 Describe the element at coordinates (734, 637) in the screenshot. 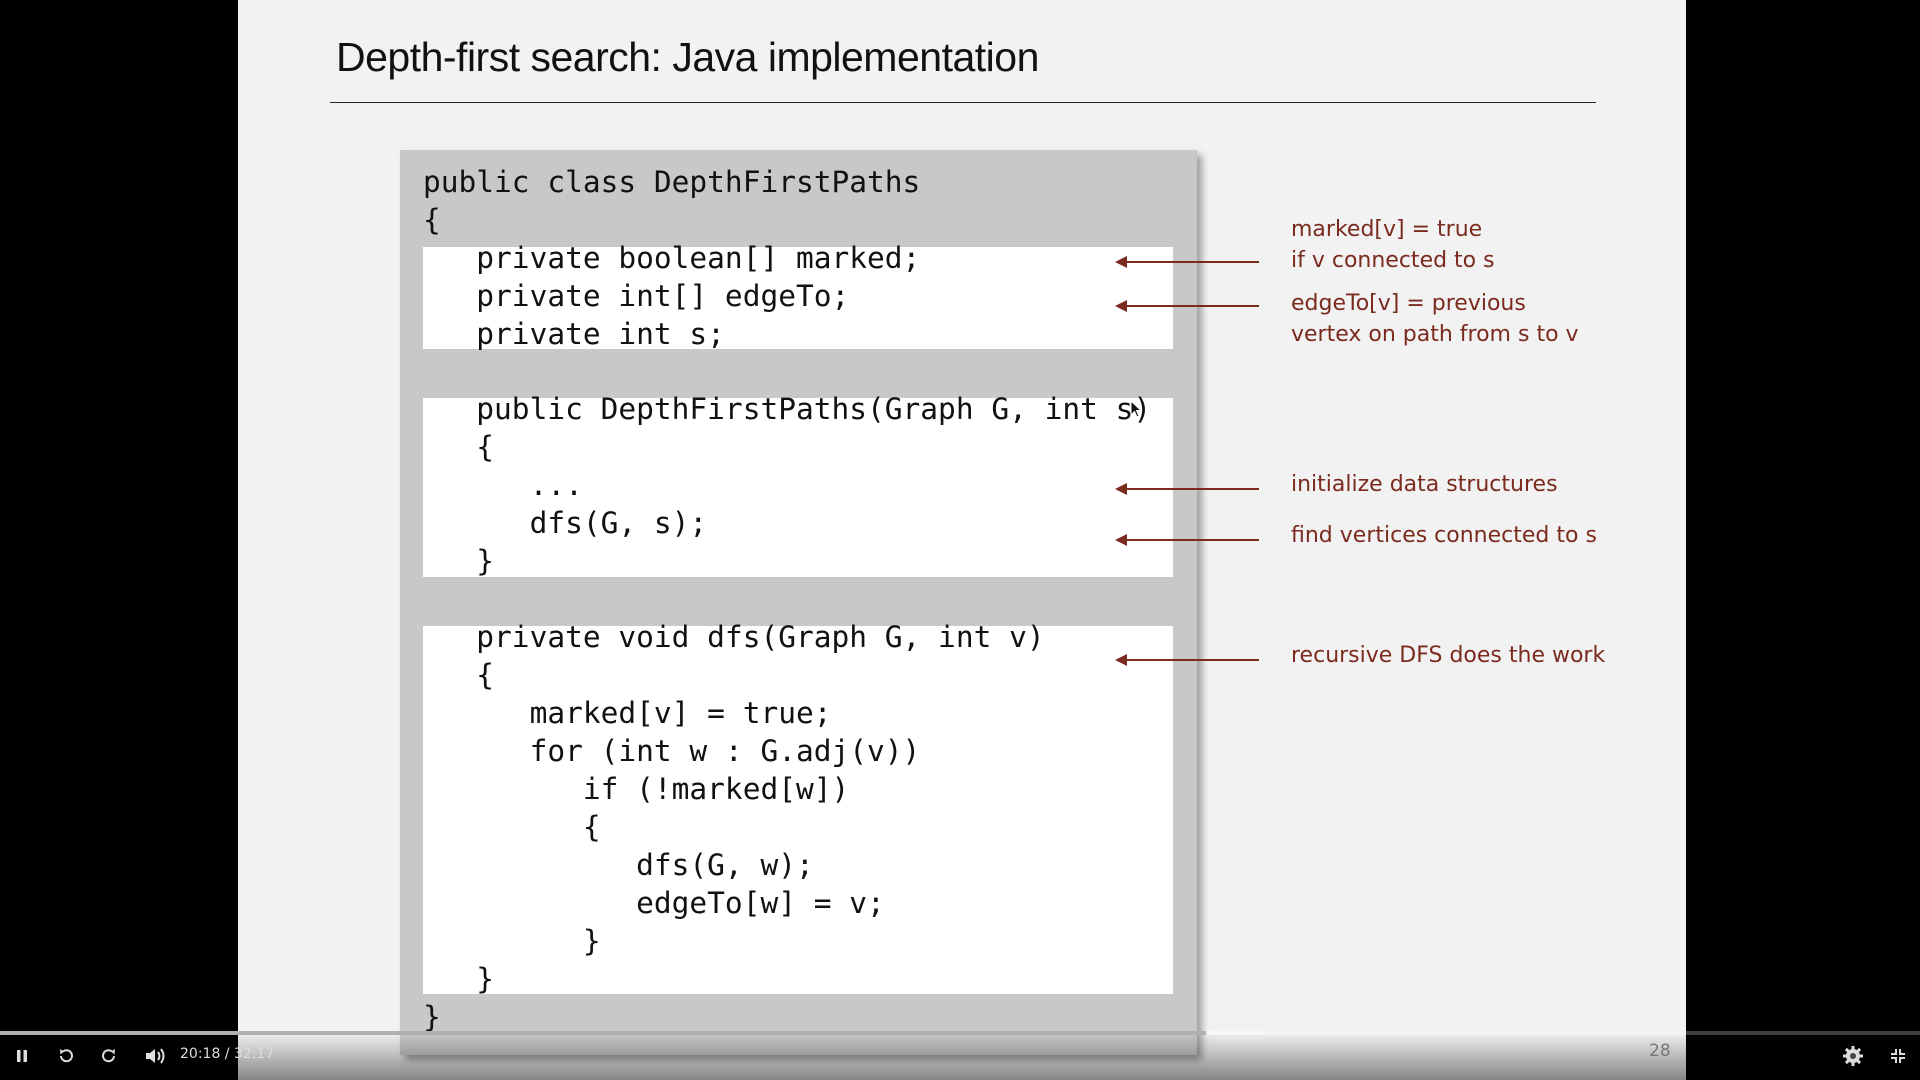

I see `code-line: private void dfs(Graph G, int v)` at that location.